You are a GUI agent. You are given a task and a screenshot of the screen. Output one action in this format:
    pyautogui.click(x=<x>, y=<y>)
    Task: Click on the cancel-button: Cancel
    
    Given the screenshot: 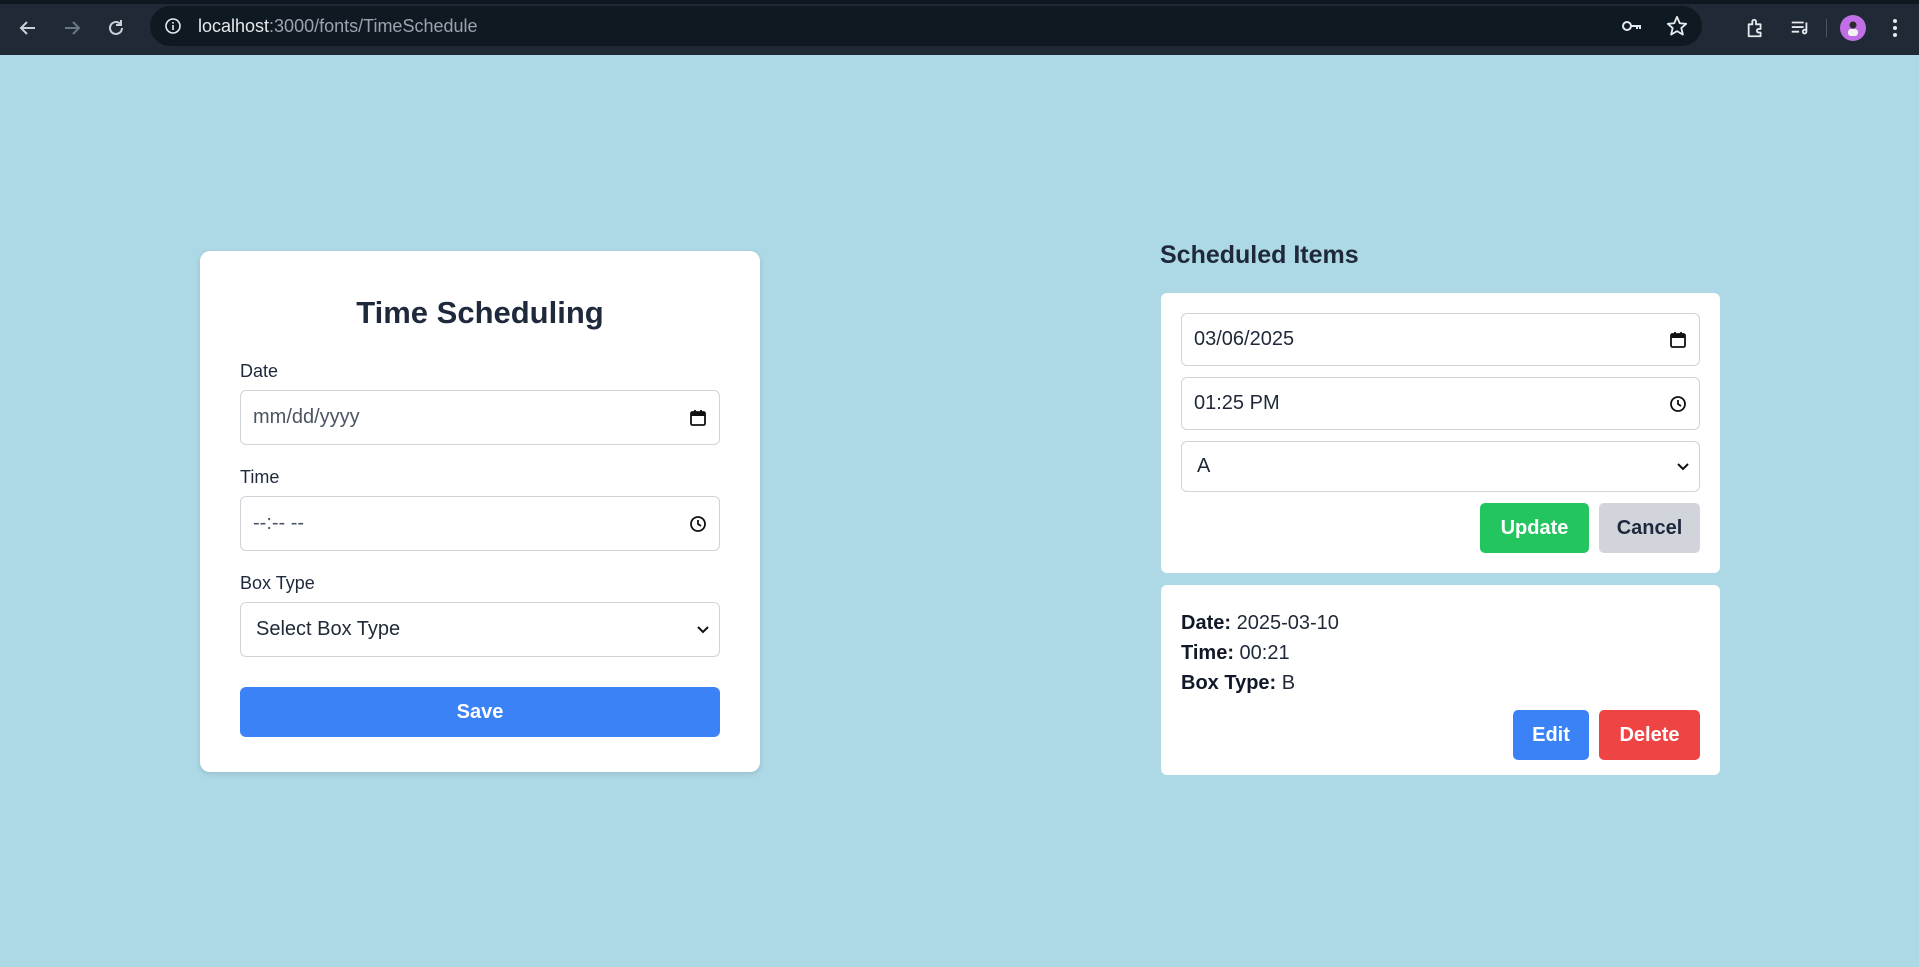 What is the action you would take?
    pyautogui.click(x=1649, y=528)
    